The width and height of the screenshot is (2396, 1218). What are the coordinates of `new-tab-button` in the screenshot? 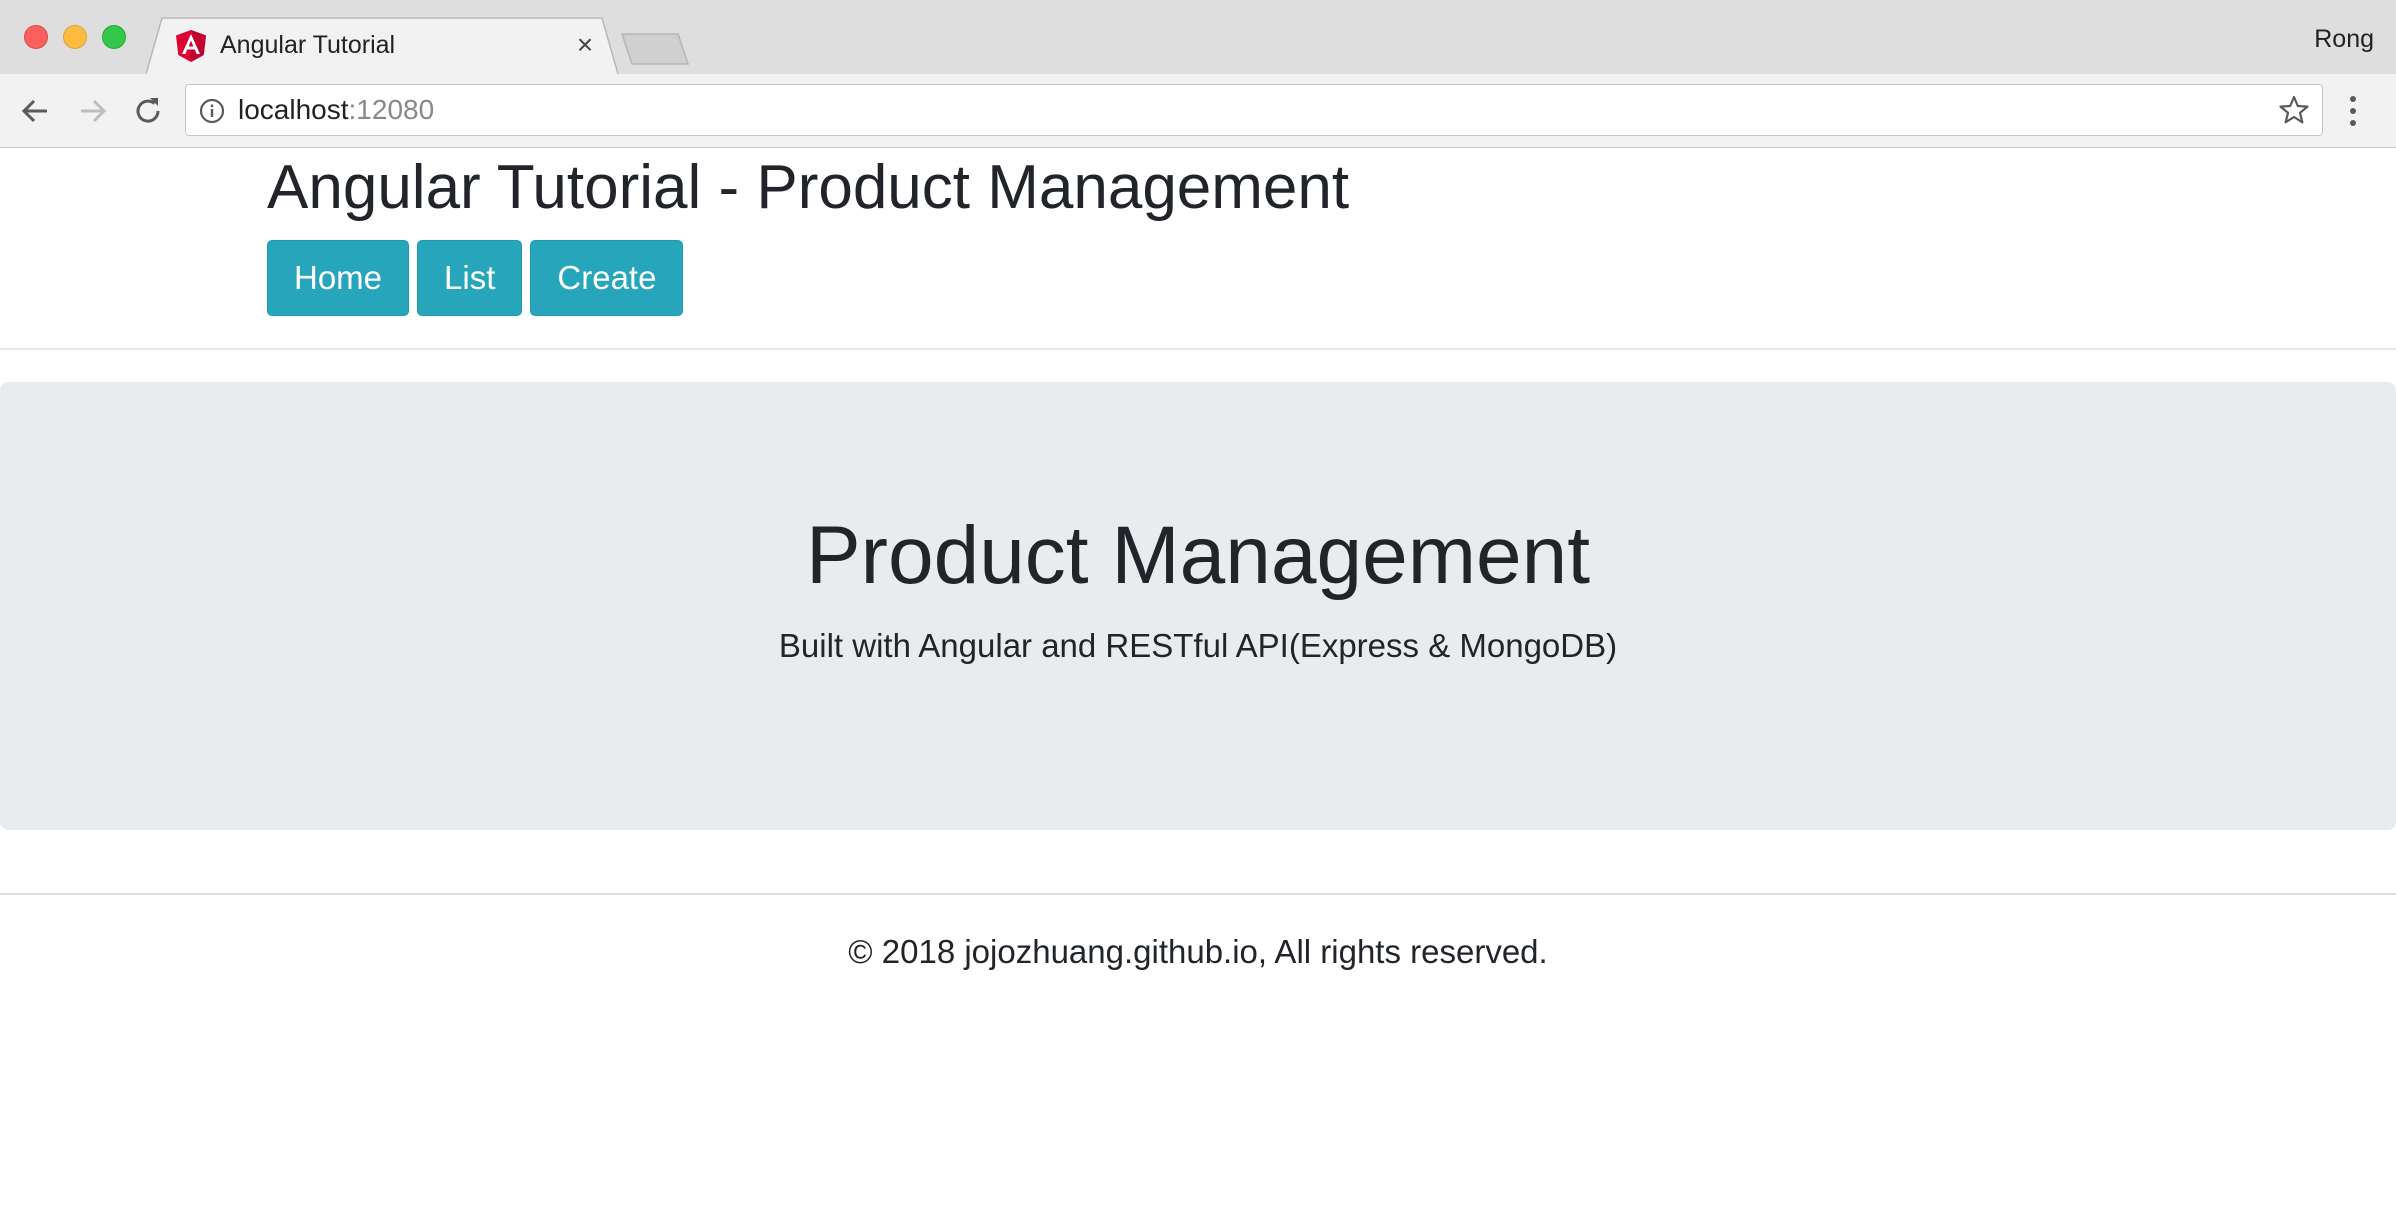 It's located at (655, 49).